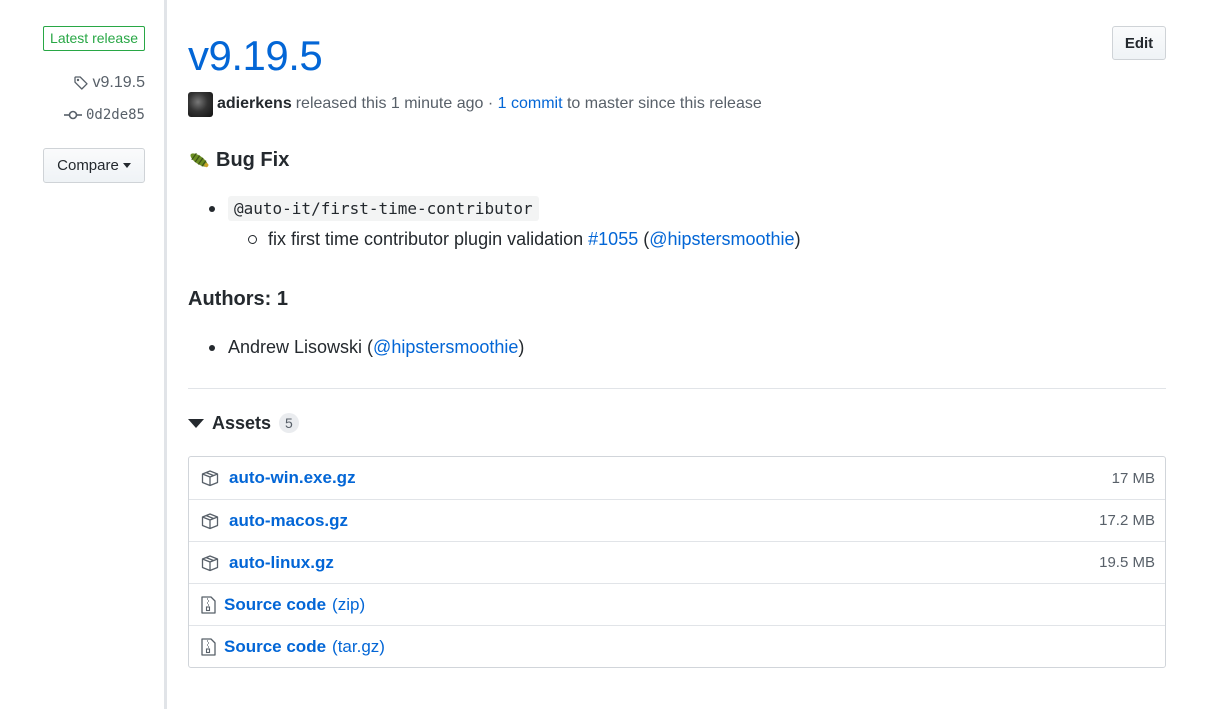 The height and width of the screenshot is (709, 1206). Describe the element at coordinates (721, 239) in the screenshot. I see `fix-user-link: @hipstersmoothie` at that location.